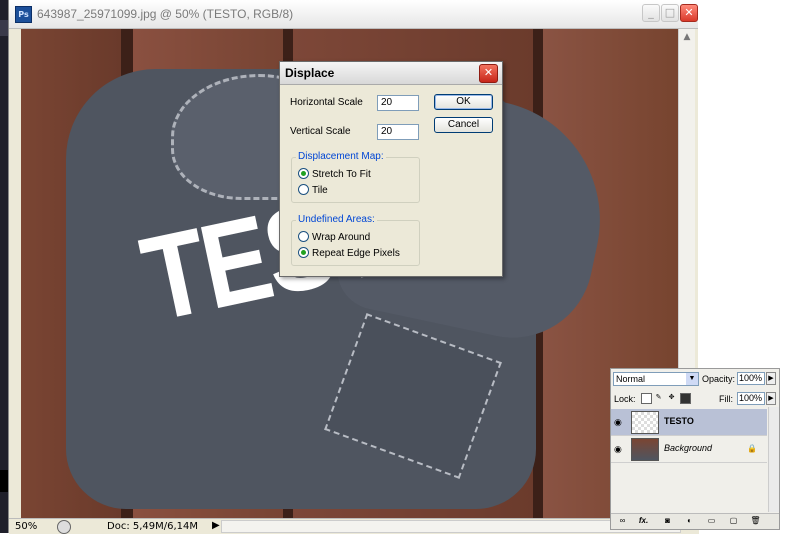  Describe the element at coordinates (463, 125) in the screenshot. I see `cancel-button: Cancel` at that location.